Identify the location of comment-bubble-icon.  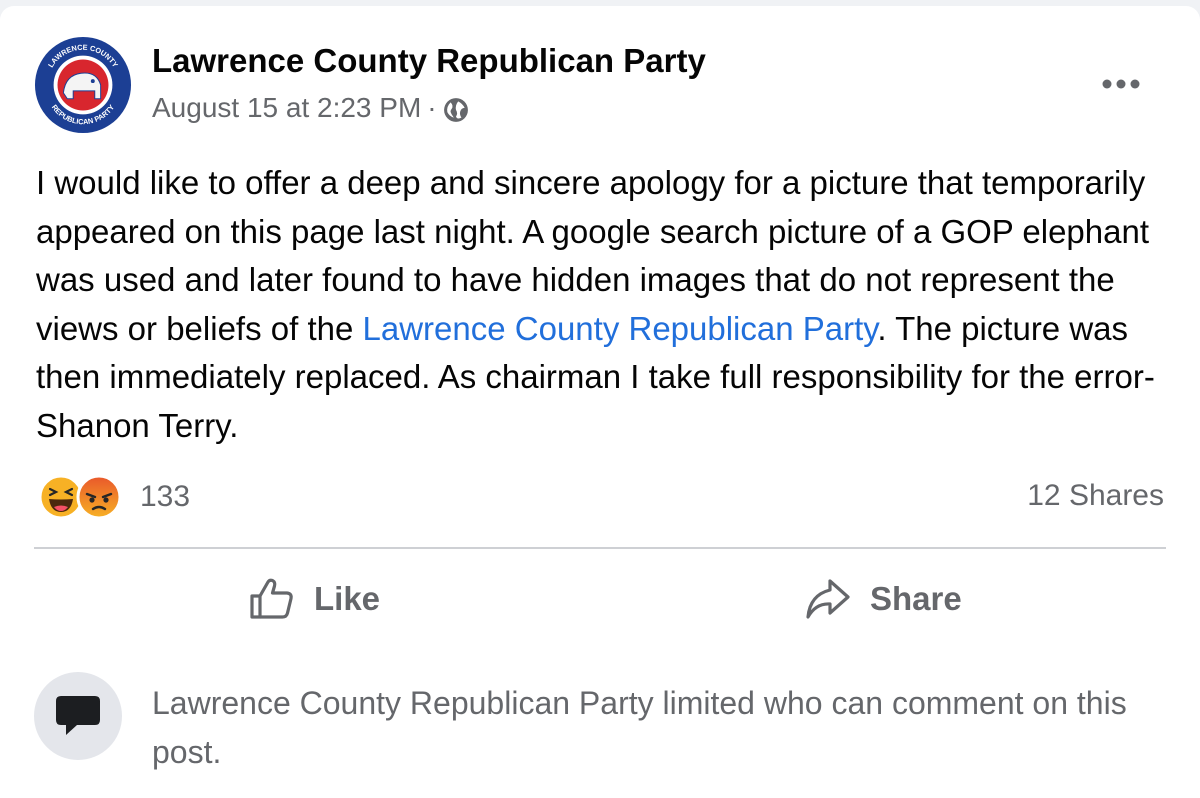
(78, 716).